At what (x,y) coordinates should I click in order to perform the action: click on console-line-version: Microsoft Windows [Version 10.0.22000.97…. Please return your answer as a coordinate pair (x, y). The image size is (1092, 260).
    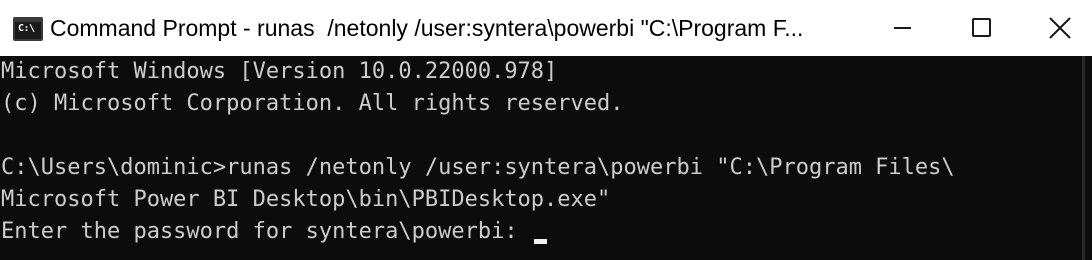
    Looking at the image, I should click on (279, 71).